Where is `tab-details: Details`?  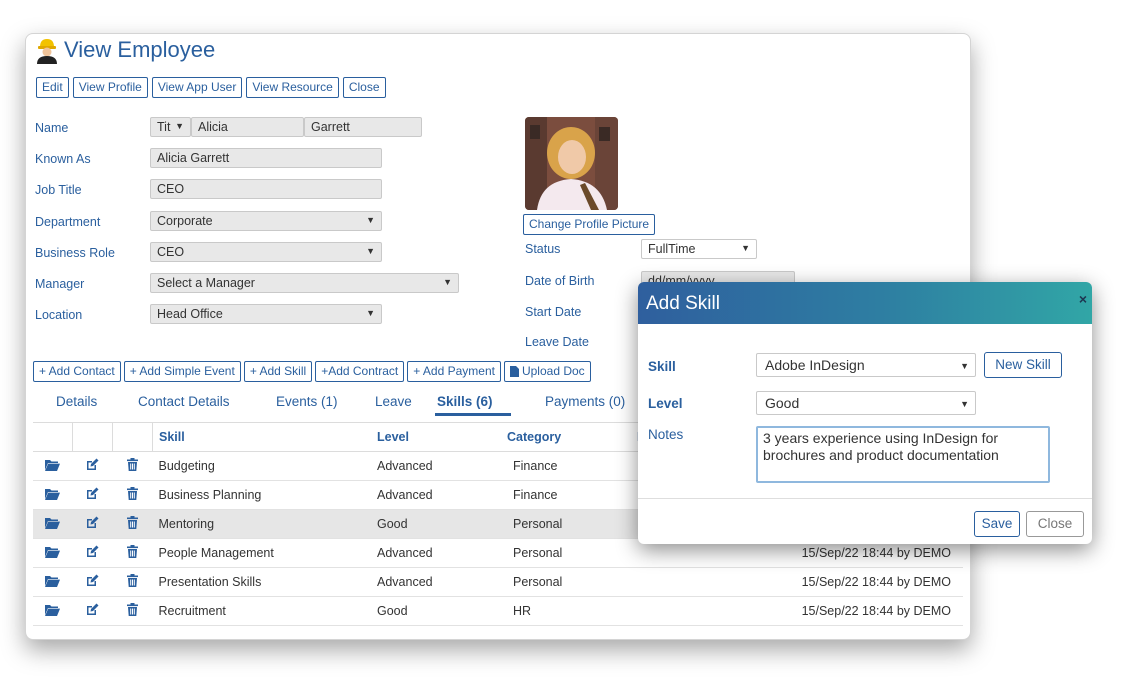 tab-details: Details is located at coordinates (76, 401).